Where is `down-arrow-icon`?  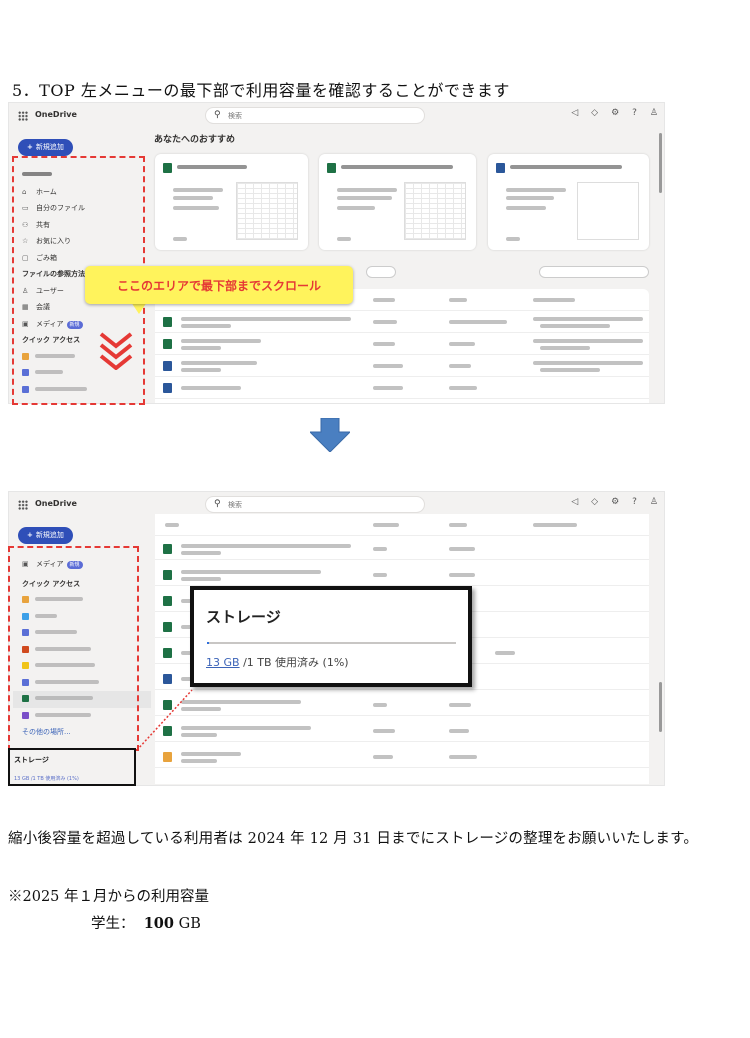 down-arrow-icon is located at coordinates (330, 435).